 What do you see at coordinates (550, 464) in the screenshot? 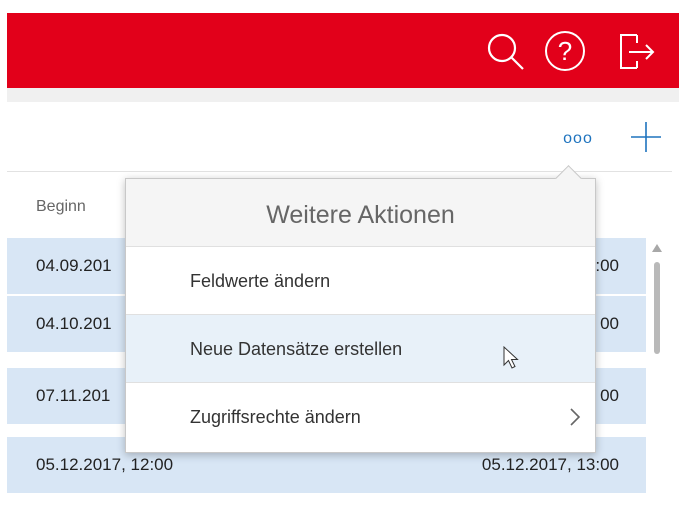
I see `cell-end: 05.12.2017, 13:00` at bounding box center [550, 464].